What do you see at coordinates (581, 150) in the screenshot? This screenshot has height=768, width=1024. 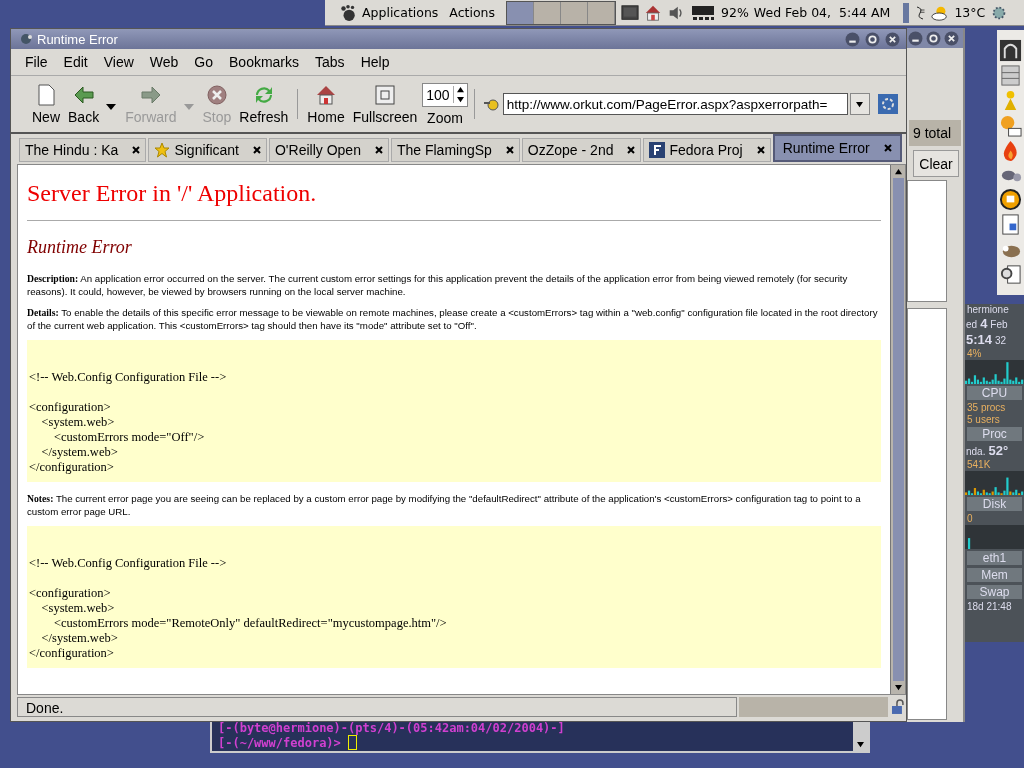 I see `browser-tab: OzZope - 2nd` at bounding box center [581, 150].